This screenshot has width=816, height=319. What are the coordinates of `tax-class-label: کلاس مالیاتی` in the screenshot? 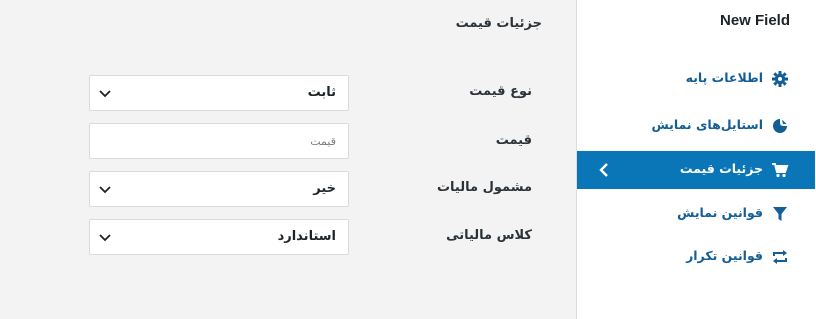 It's located at (489, 235).